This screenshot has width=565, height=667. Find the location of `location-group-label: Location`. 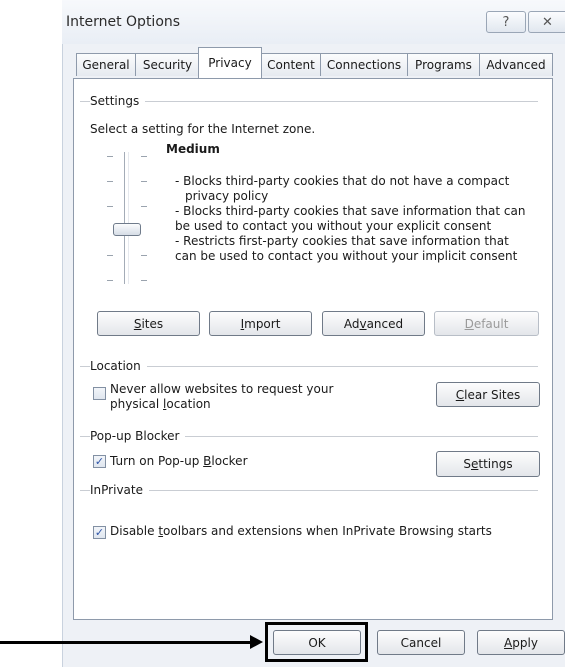

location-group-label: Location is located at coordinates (118, 366).